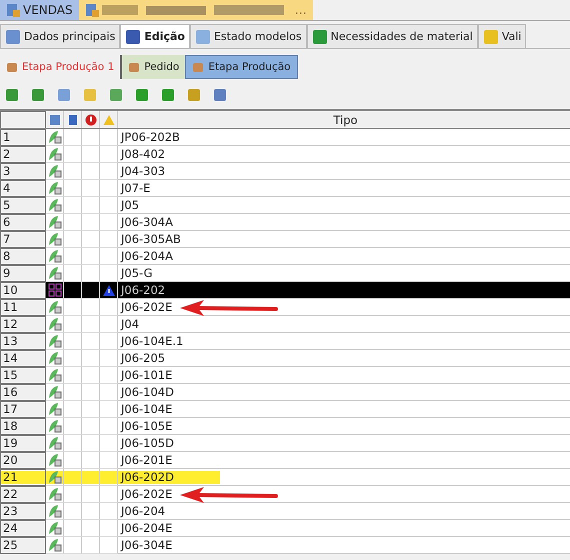 This screenshot has height=560, width=570. Describe the element at coordinates (23, 222) in the screenshot. I see `row-number: 6` at that location.